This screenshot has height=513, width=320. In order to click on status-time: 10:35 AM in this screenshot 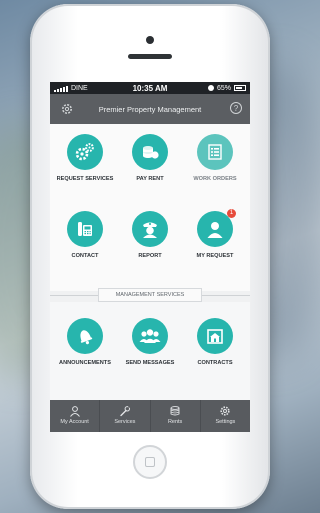, I will do `click(150, 88)`.